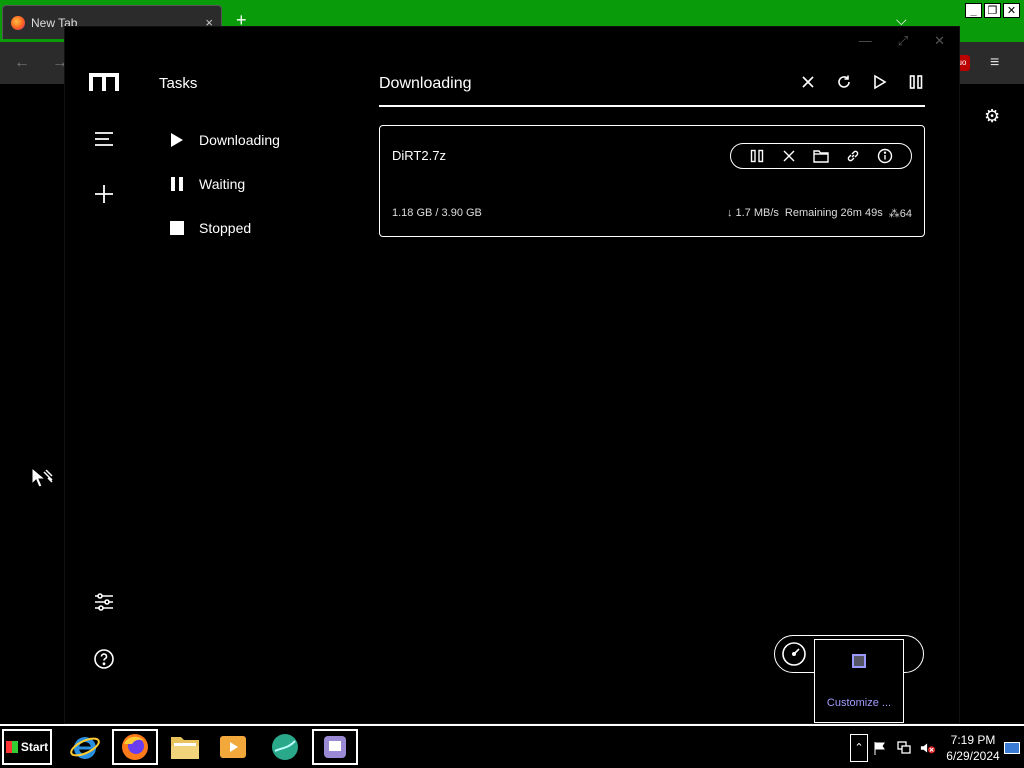 This screenshot has height=768, width=1024. I want to click on media-player-icon, so click(233, 747).